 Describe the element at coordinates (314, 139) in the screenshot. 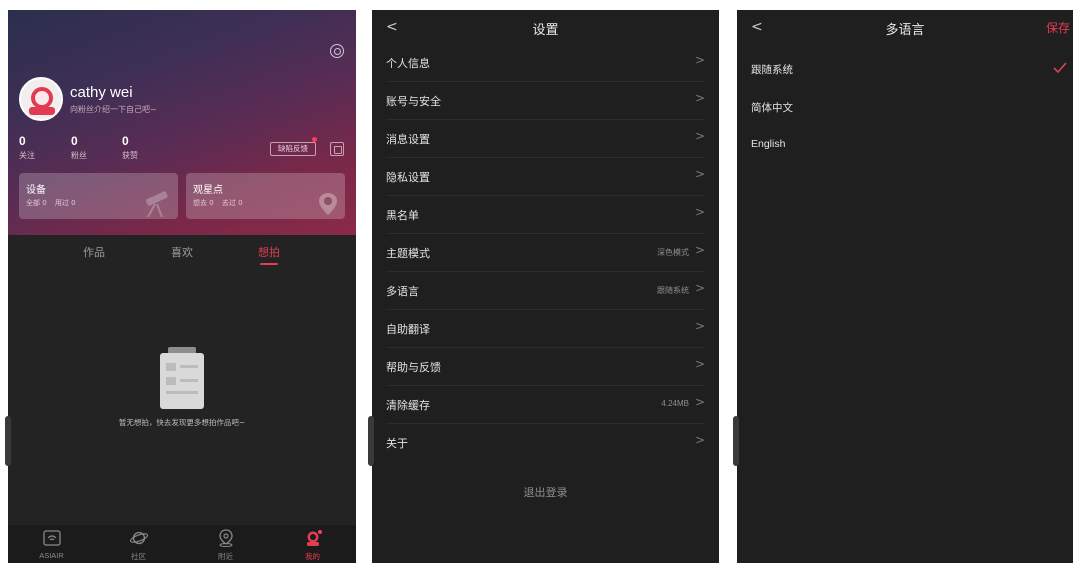

I see `notification-dot` at that location.